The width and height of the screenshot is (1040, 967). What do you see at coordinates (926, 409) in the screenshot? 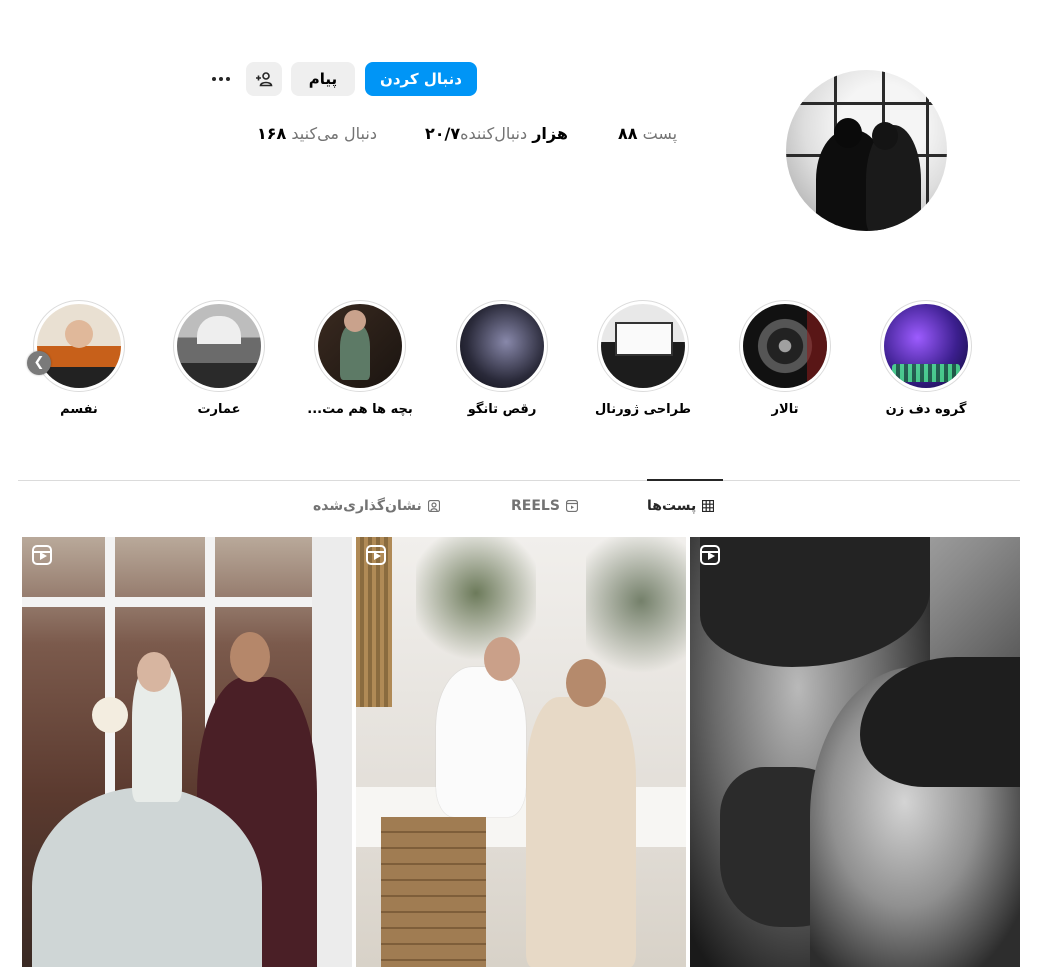
I see `highlight-label: گروه دف زن` at bounding box center [926, 409].